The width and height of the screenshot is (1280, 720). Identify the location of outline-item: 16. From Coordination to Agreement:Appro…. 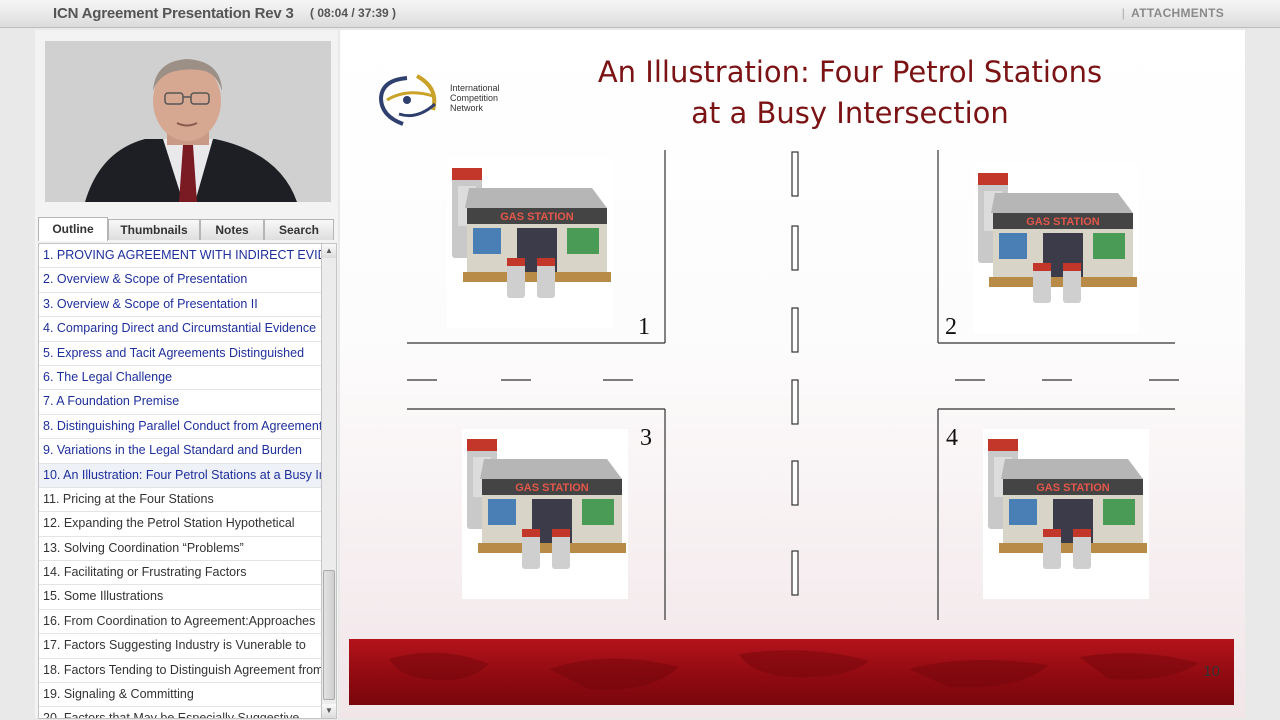
(180, 622).